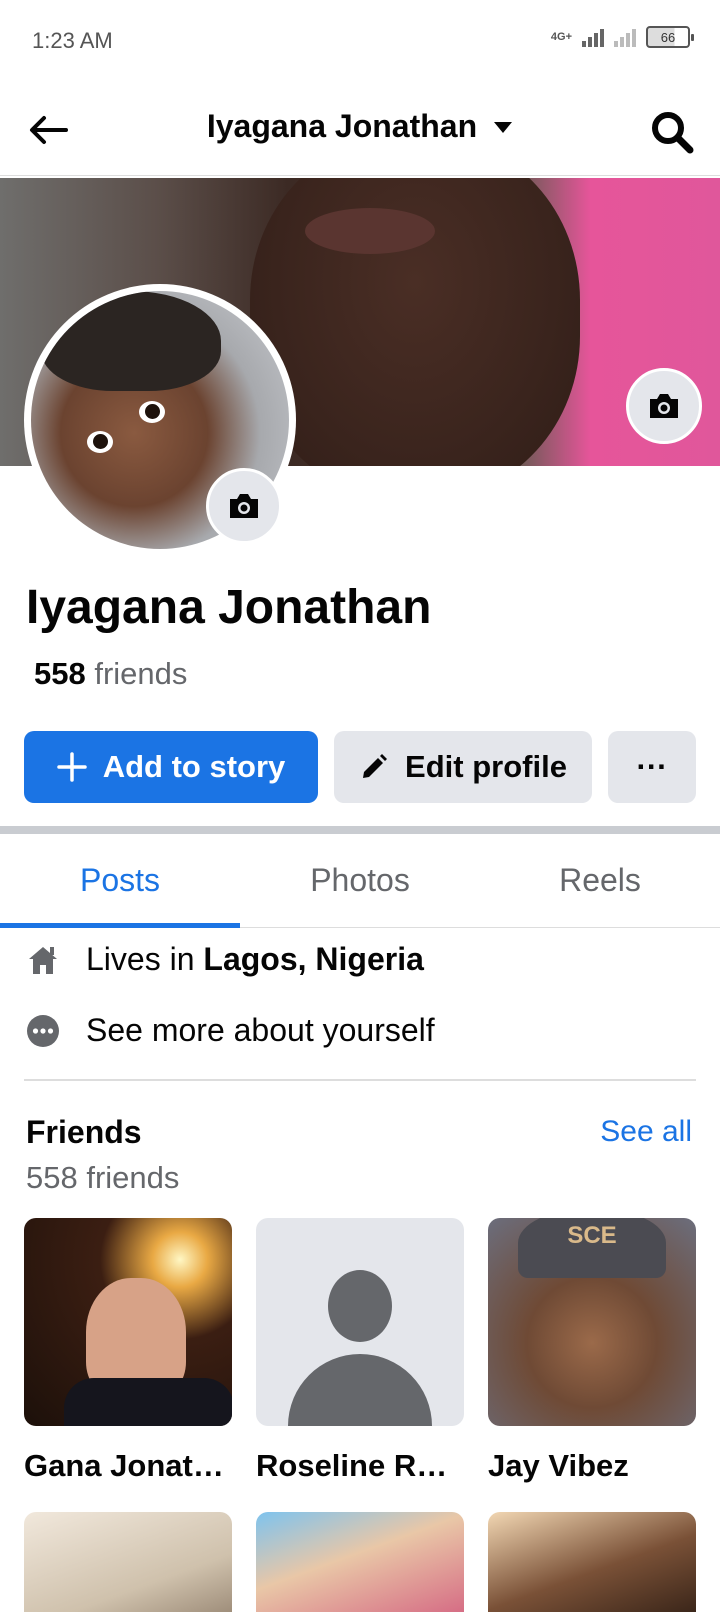 This screenshot has width=720, height=1612. I want to click on profile-actions: Add to story Edit profile ···, so click(360, 767).